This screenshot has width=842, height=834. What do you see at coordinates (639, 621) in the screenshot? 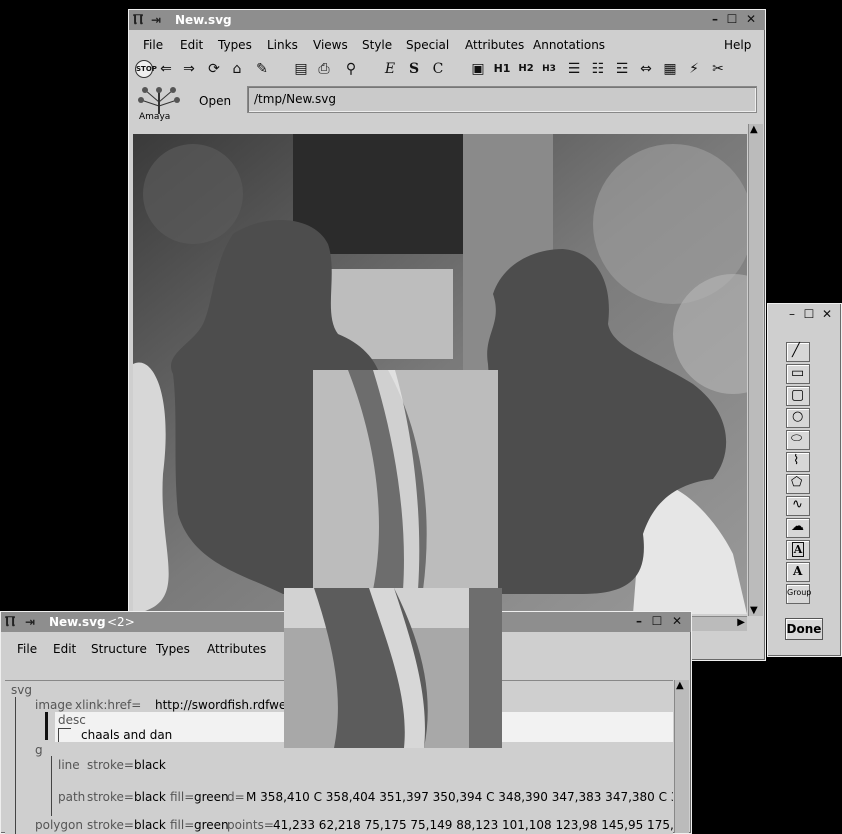
I see `structure-minimize-icon: –` at bounding box center [639, 621].